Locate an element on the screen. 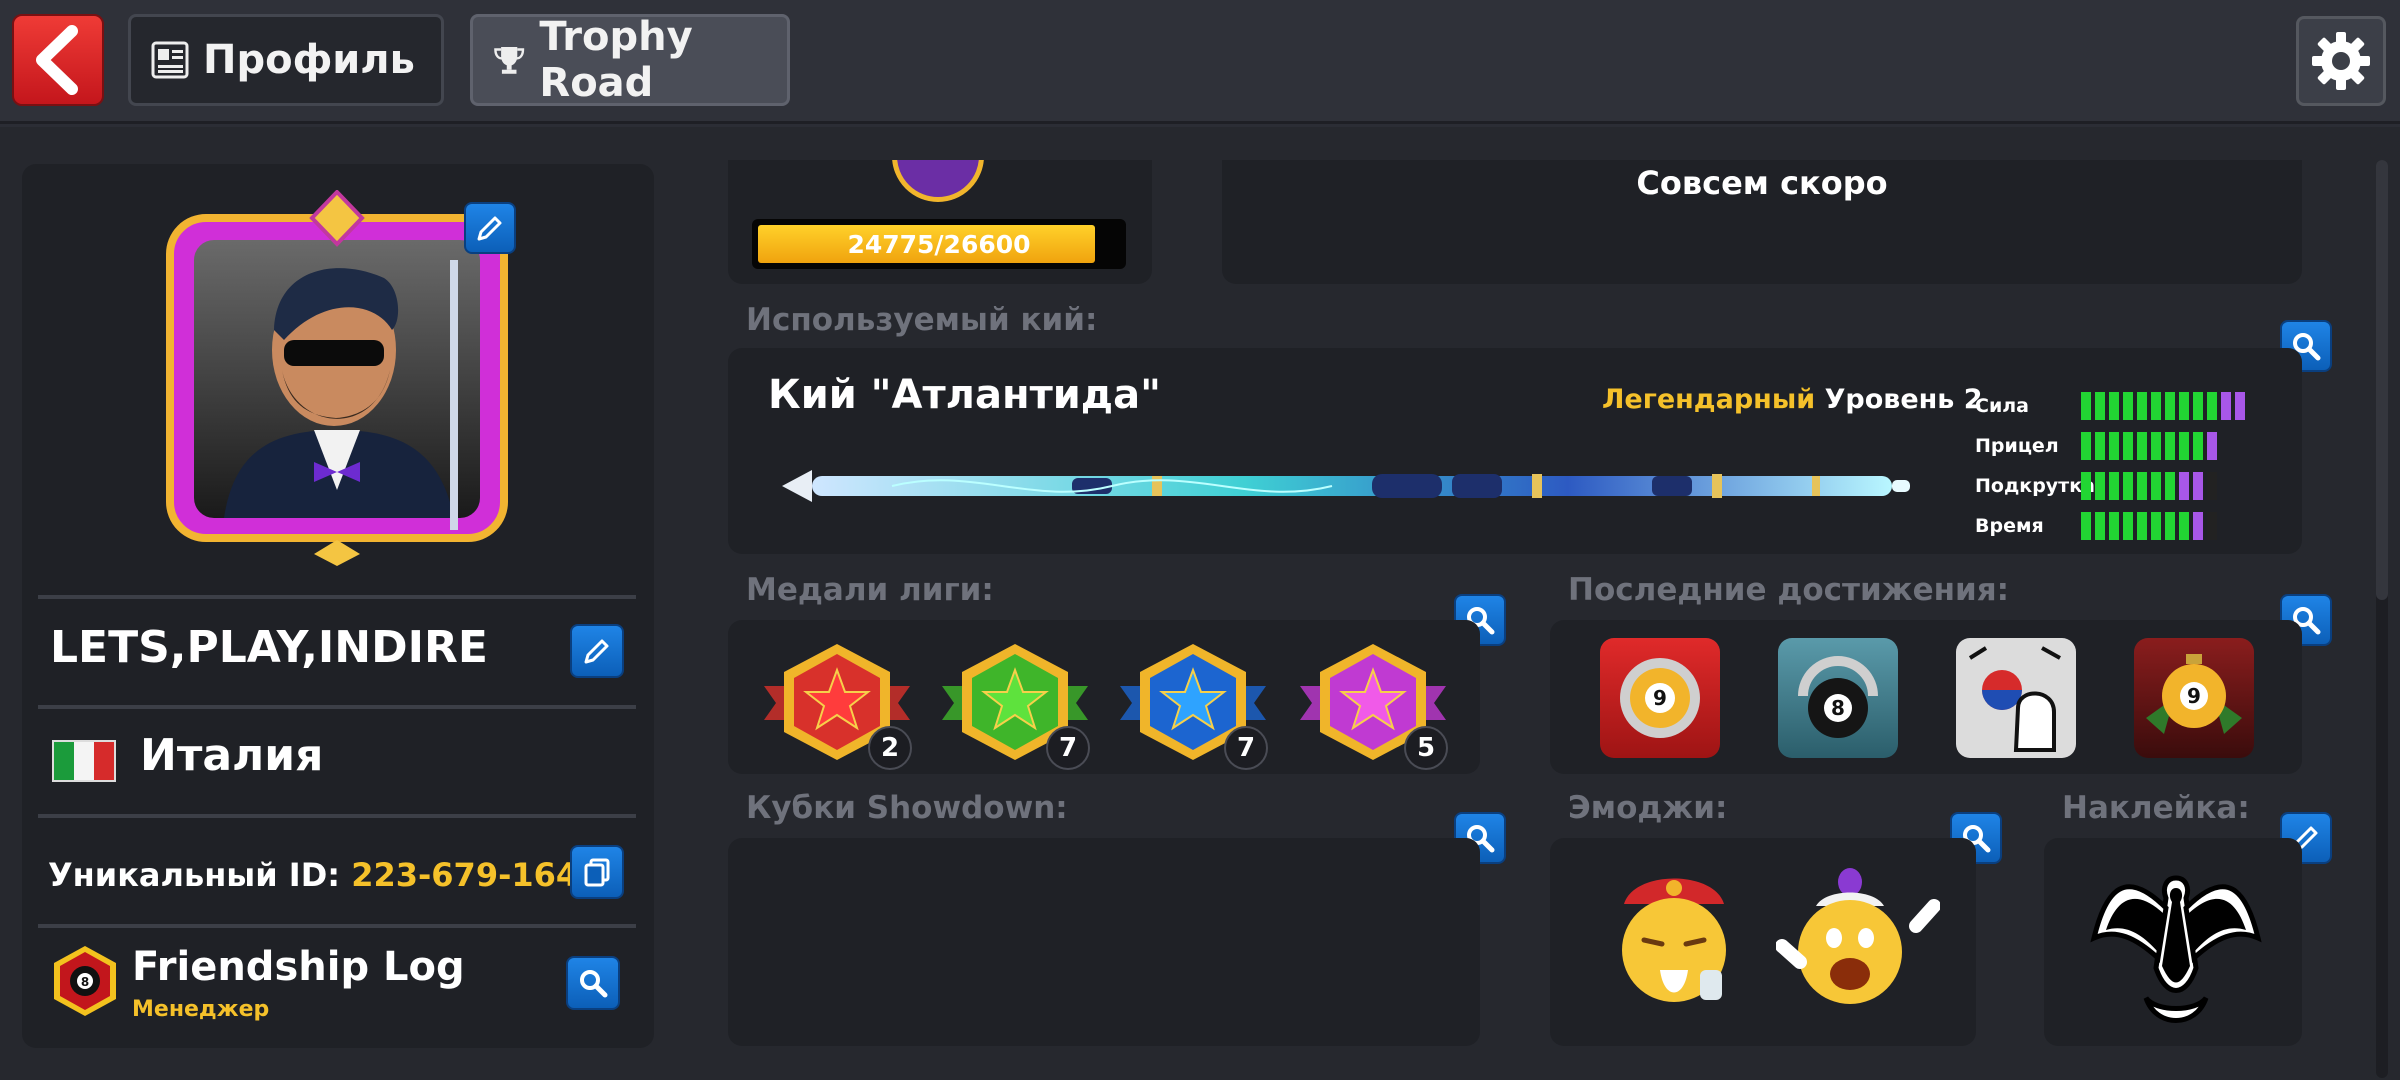  unique-id-row: Уникальный ID: 223-679-164-4 is located at coordinates (331, 875).